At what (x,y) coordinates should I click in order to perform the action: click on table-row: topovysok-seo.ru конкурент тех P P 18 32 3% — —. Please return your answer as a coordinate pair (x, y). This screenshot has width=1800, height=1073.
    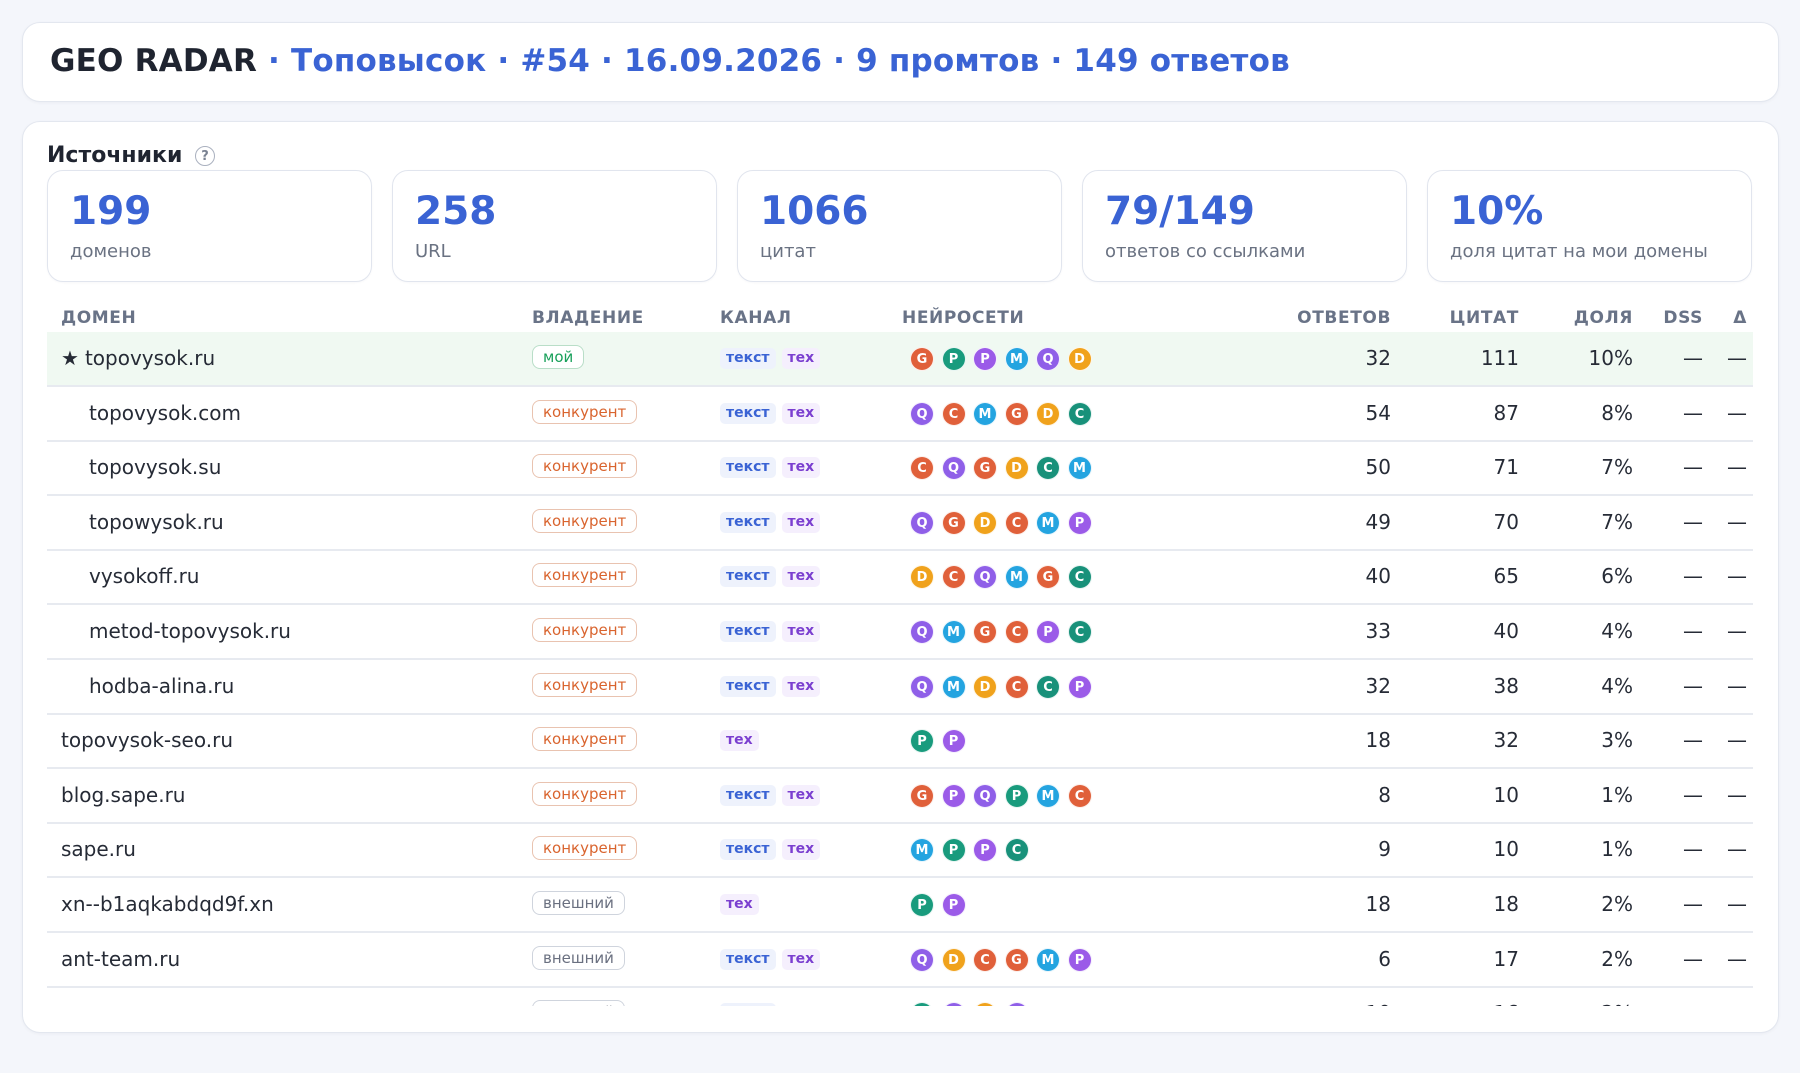
    Looking at the image, I should click on (900, 742).